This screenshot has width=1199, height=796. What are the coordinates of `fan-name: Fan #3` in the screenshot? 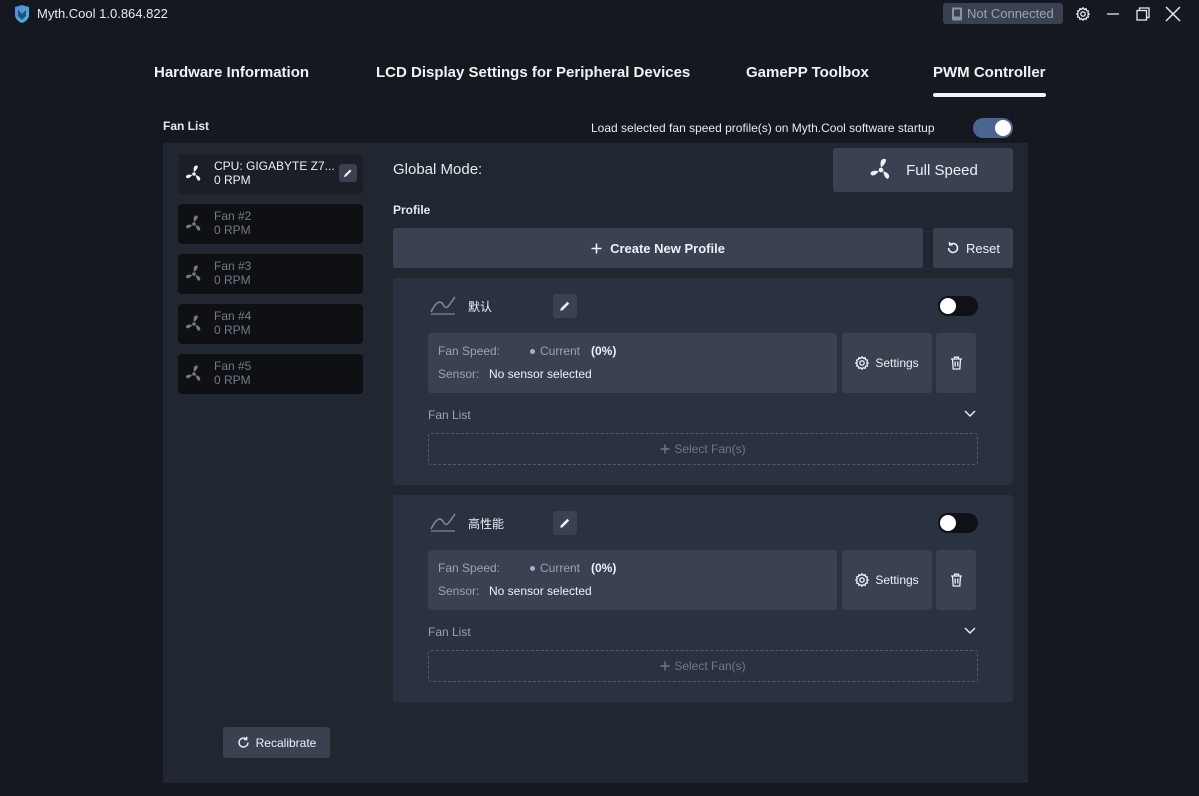 It's located at (233, 266).